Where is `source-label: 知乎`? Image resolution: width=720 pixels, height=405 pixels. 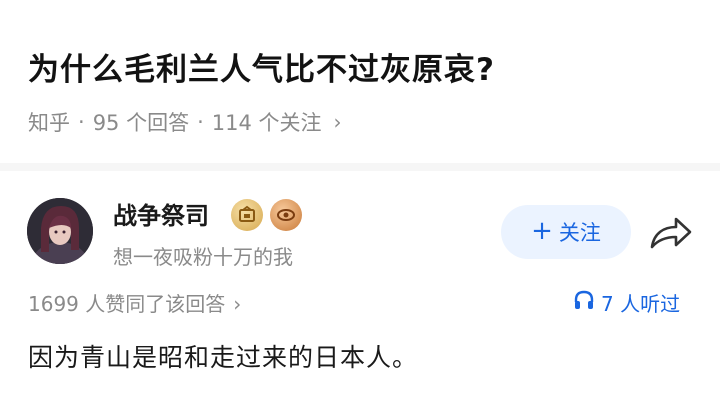 source-label: 知乎 is located at coordinates (49, 123).